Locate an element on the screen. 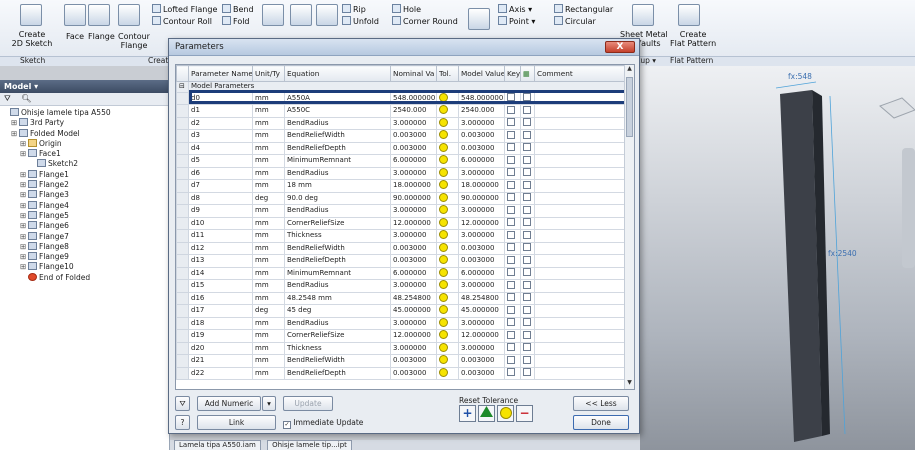 The height and width of the screenshot is (450, 915). tree-node: Ohisje lamele tipa A550 is located at coordinates (84, 113).